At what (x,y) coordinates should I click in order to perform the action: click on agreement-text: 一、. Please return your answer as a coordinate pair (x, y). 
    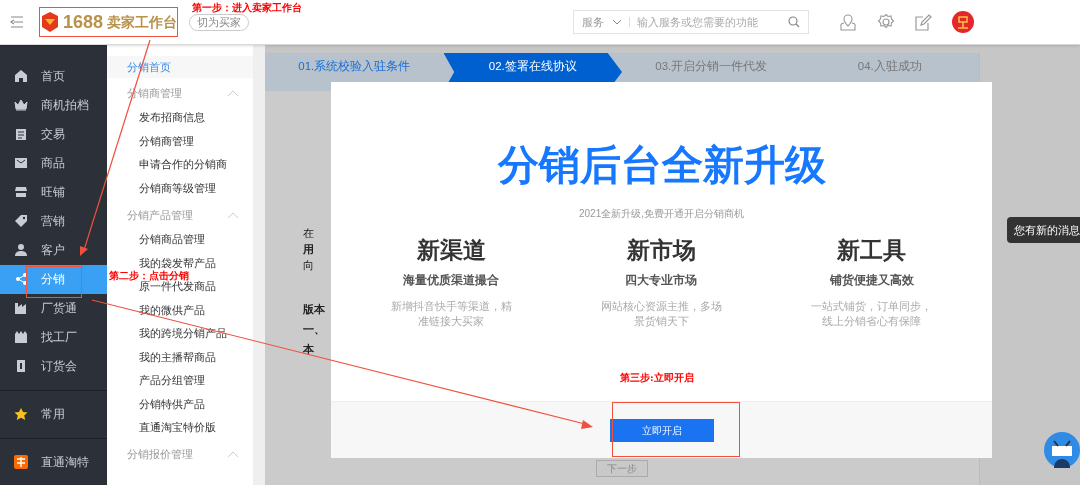
    Looking at the image, I should click on (314, 329).